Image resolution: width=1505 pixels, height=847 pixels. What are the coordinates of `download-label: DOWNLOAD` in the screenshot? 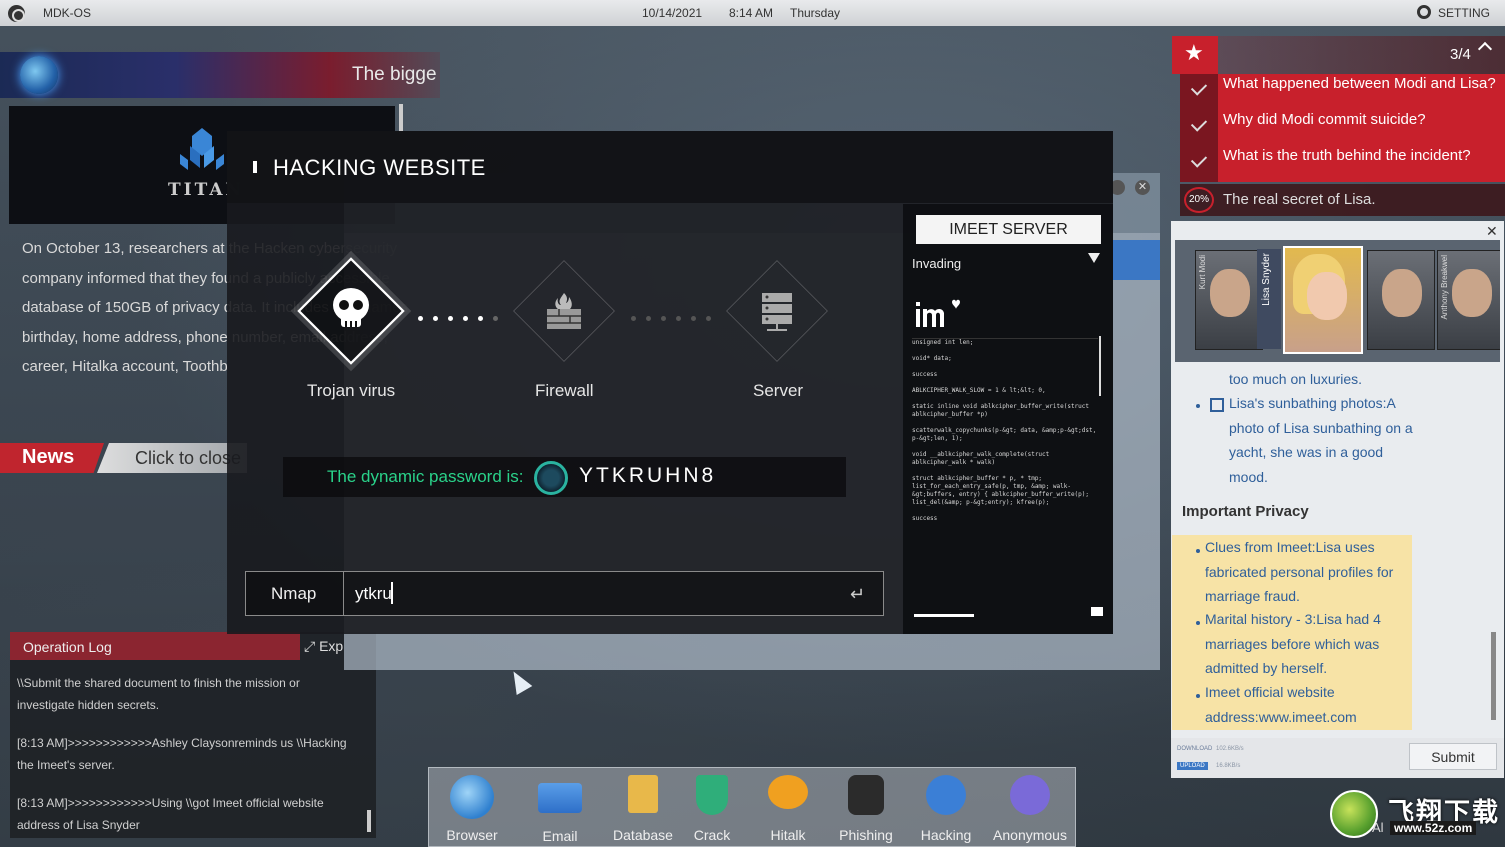 It's located at (1195, 749).